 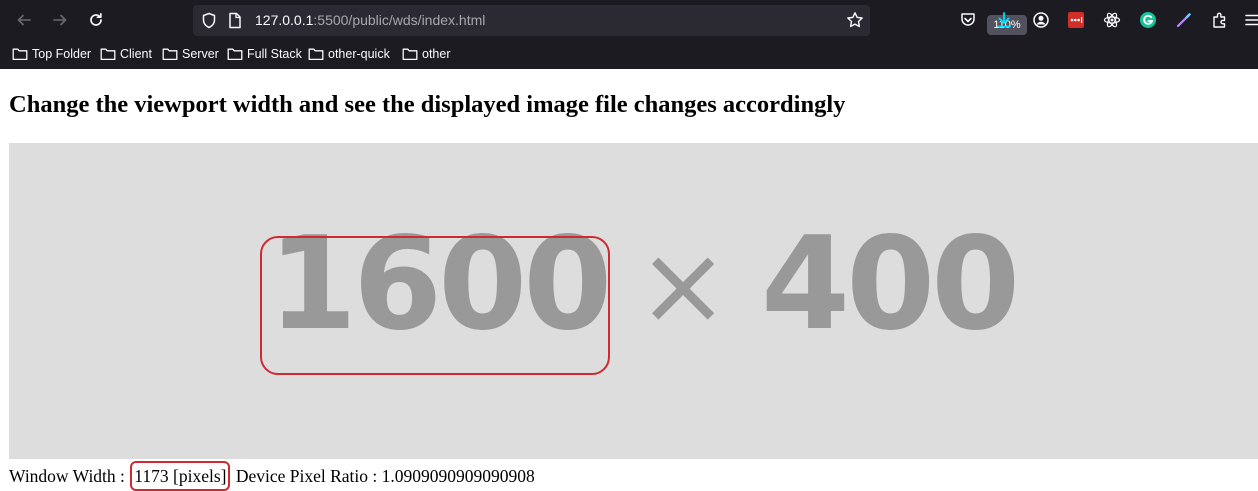 I want to click on bookmark-label: other, so click(x=436, y=54).